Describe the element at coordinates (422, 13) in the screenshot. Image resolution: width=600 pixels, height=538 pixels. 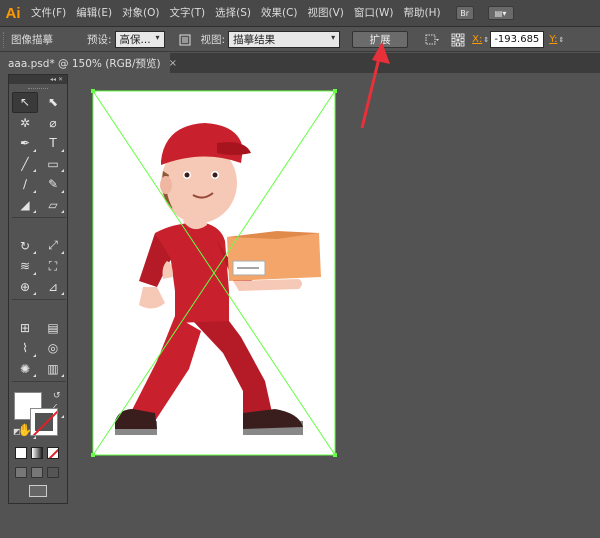
I see `menu-help: 帮助(H)` at that location.